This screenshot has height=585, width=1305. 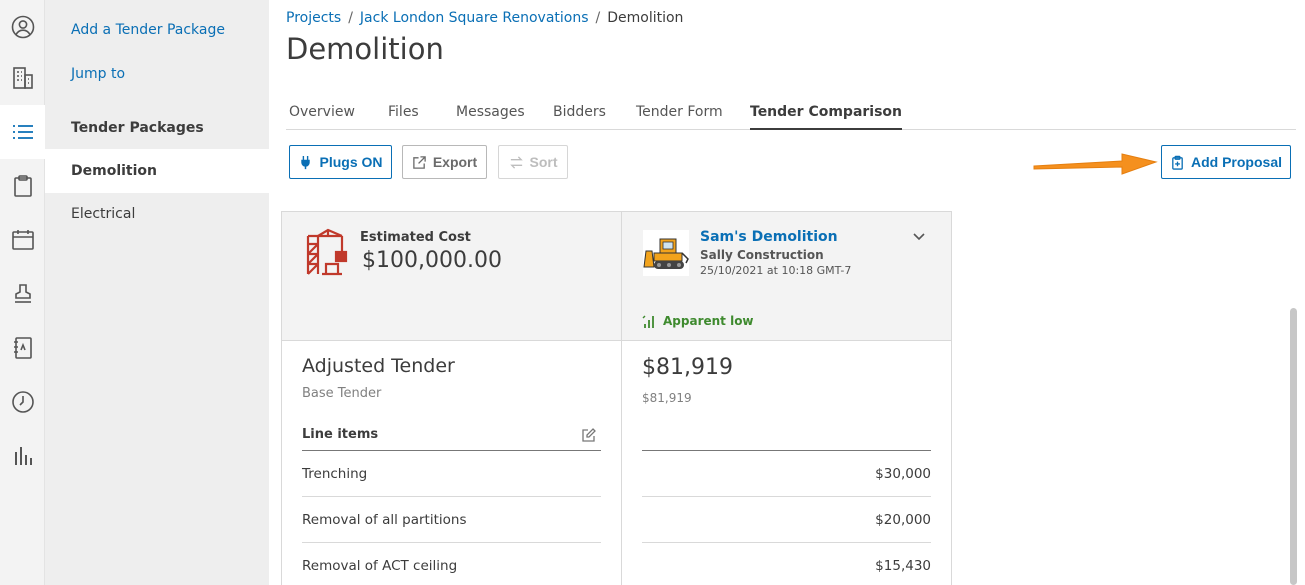 What do you see at coordinates (98, 74) in the screenshot?
I see `jump-to-link: Jump to` at bounding box center [98, 74].